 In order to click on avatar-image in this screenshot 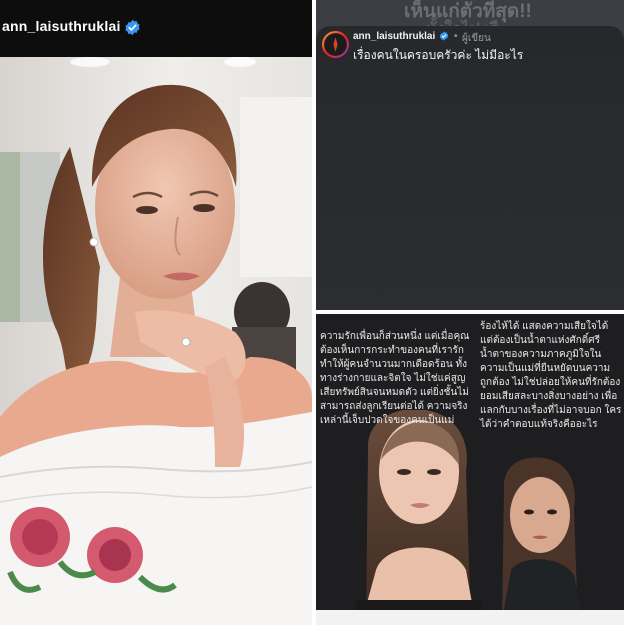, I will do `click(335, 44)`.